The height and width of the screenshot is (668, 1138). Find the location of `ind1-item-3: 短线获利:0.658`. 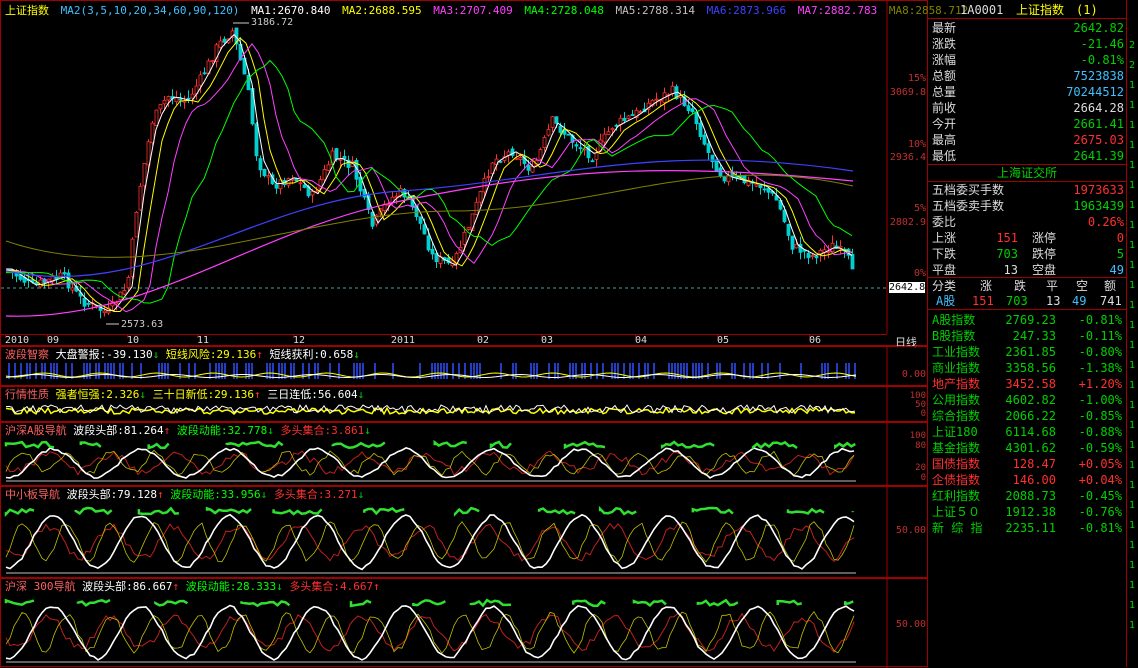

ind1-item-3: 短线获利:0.658 is located at coordinates (311, 354).